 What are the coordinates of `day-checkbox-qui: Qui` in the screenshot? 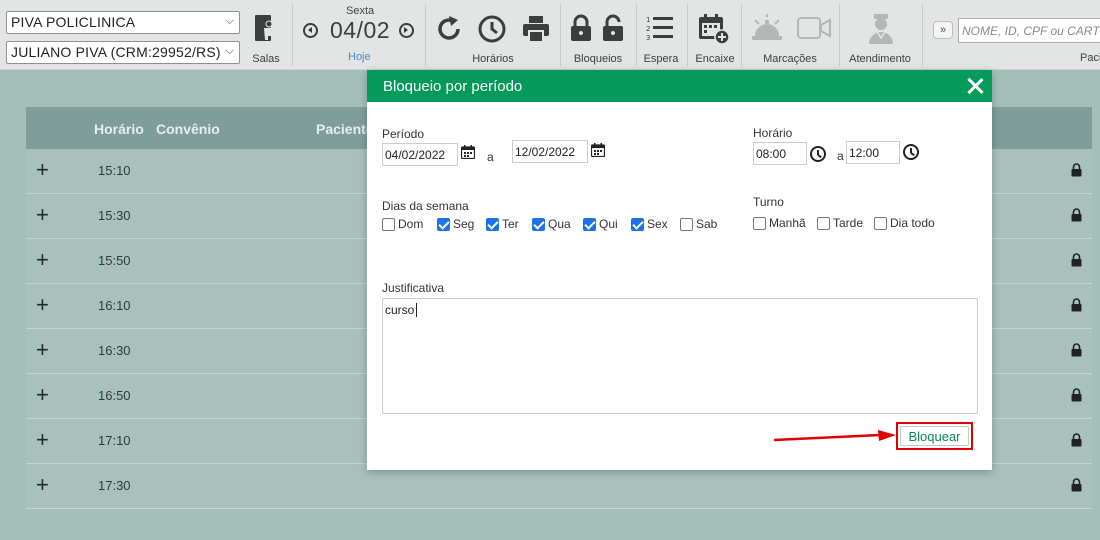 It's located at (600, 224).